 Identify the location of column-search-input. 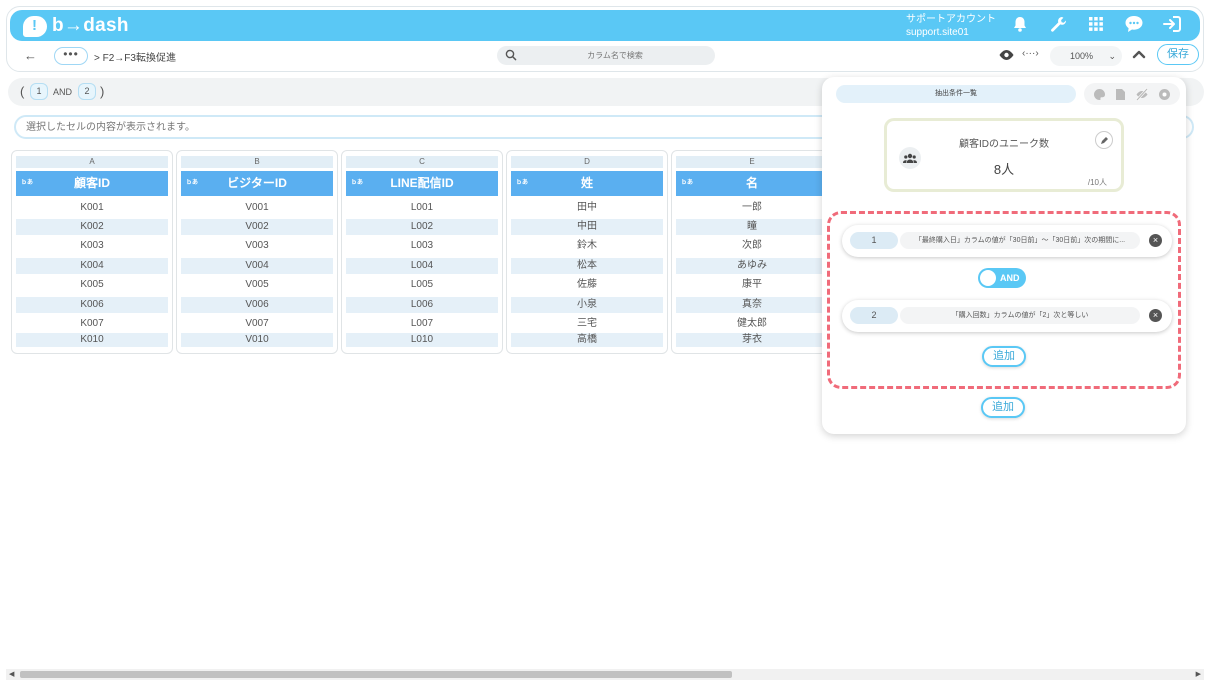
(615, 55).